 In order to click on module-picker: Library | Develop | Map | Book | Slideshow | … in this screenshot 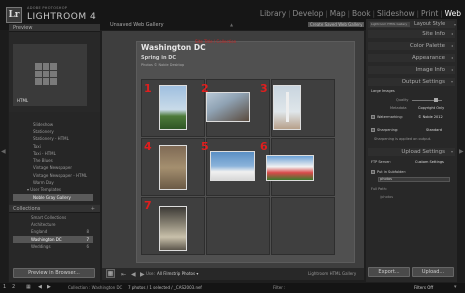, I will do `click(360, 13)`.